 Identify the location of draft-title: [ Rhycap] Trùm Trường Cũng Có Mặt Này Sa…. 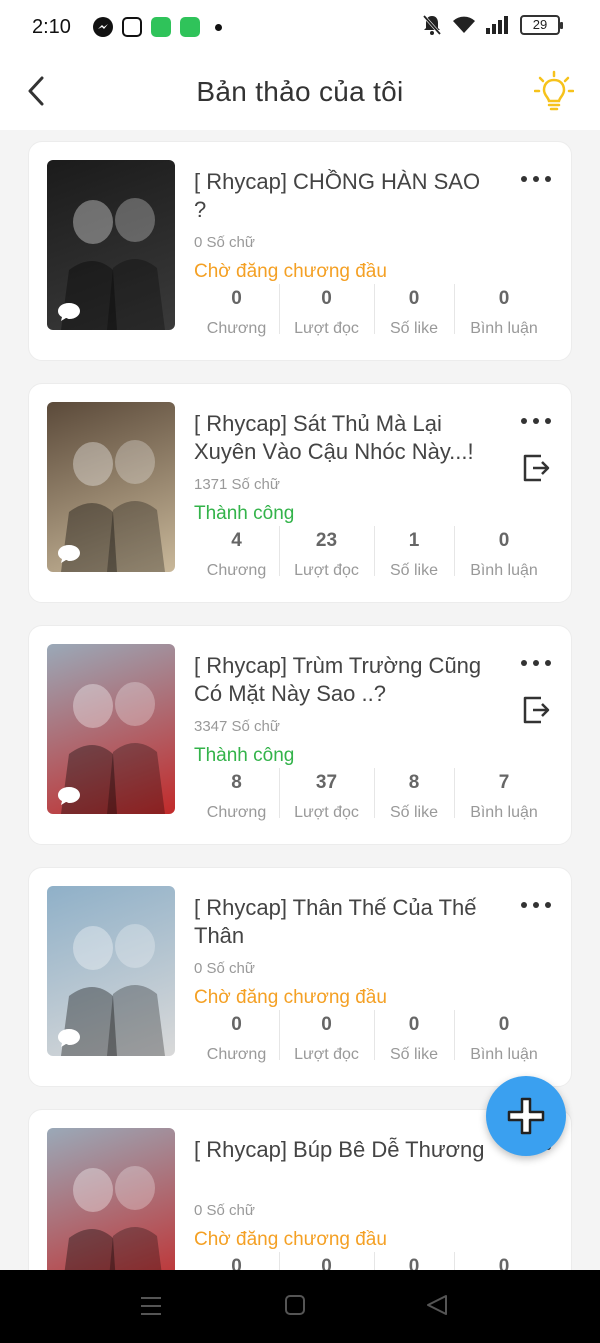
(344, 680).